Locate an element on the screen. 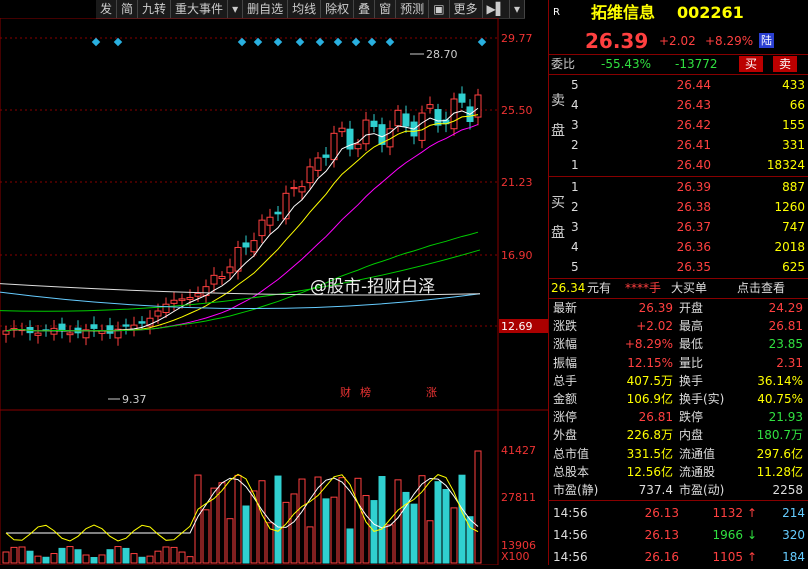  bid-row: 4 26.36 2018 is located at coordinates (678, 247).